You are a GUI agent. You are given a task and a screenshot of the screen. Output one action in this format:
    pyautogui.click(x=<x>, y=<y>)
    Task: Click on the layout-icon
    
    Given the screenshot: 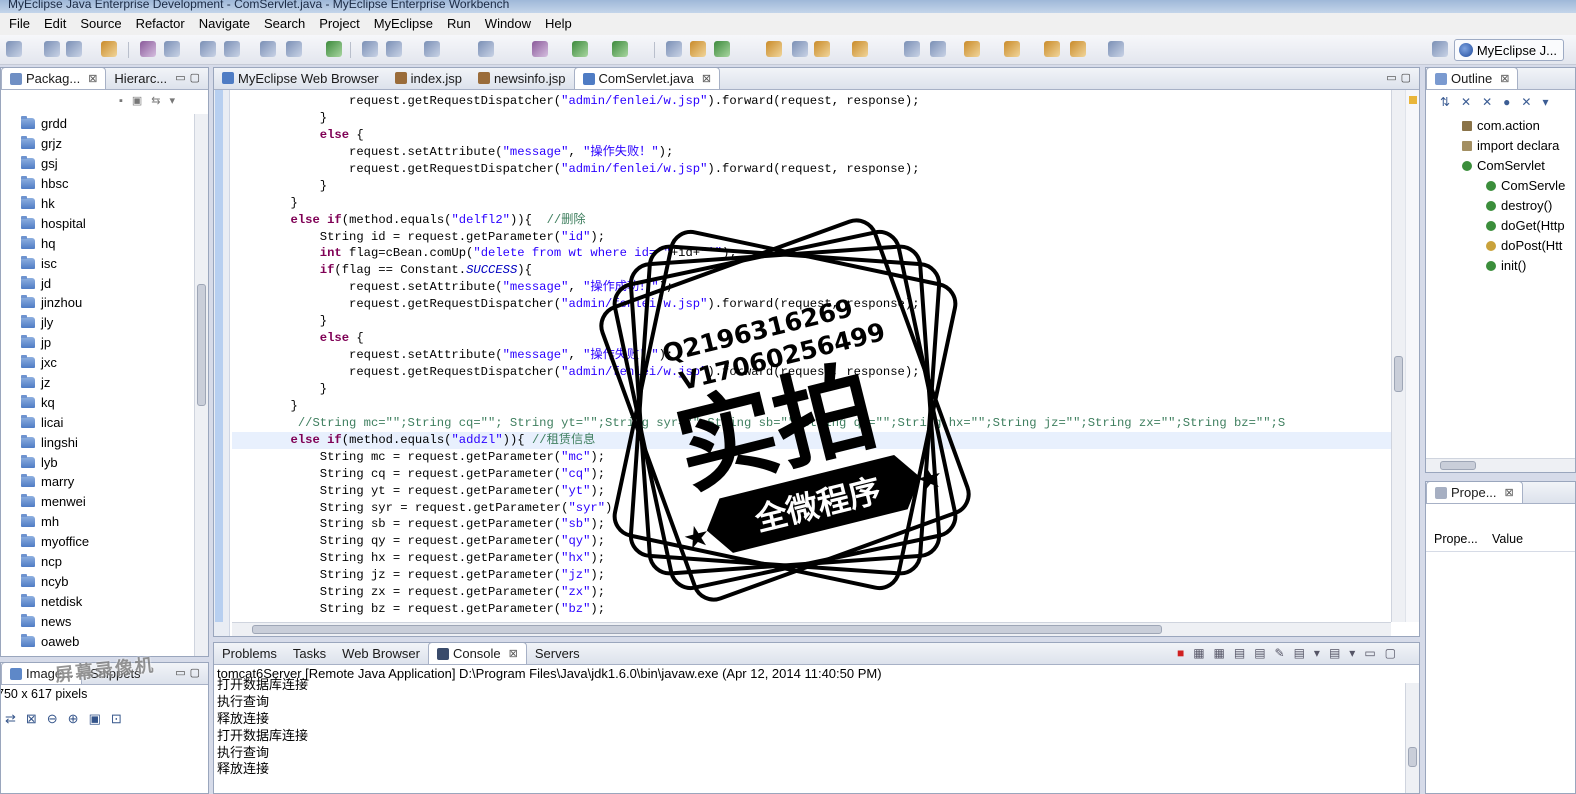 What is the action you would take?
    pyautogui.click(x=938, y=49)
    